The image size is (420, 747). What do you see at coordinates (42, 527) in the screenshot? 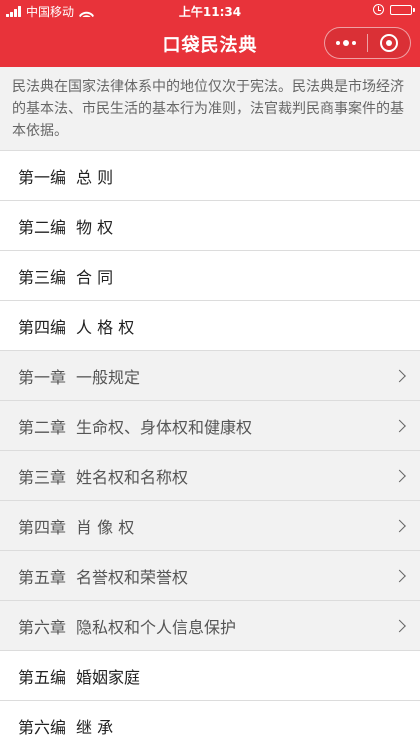
I see `item-number: 第四章` at bounding box center [42, 527].